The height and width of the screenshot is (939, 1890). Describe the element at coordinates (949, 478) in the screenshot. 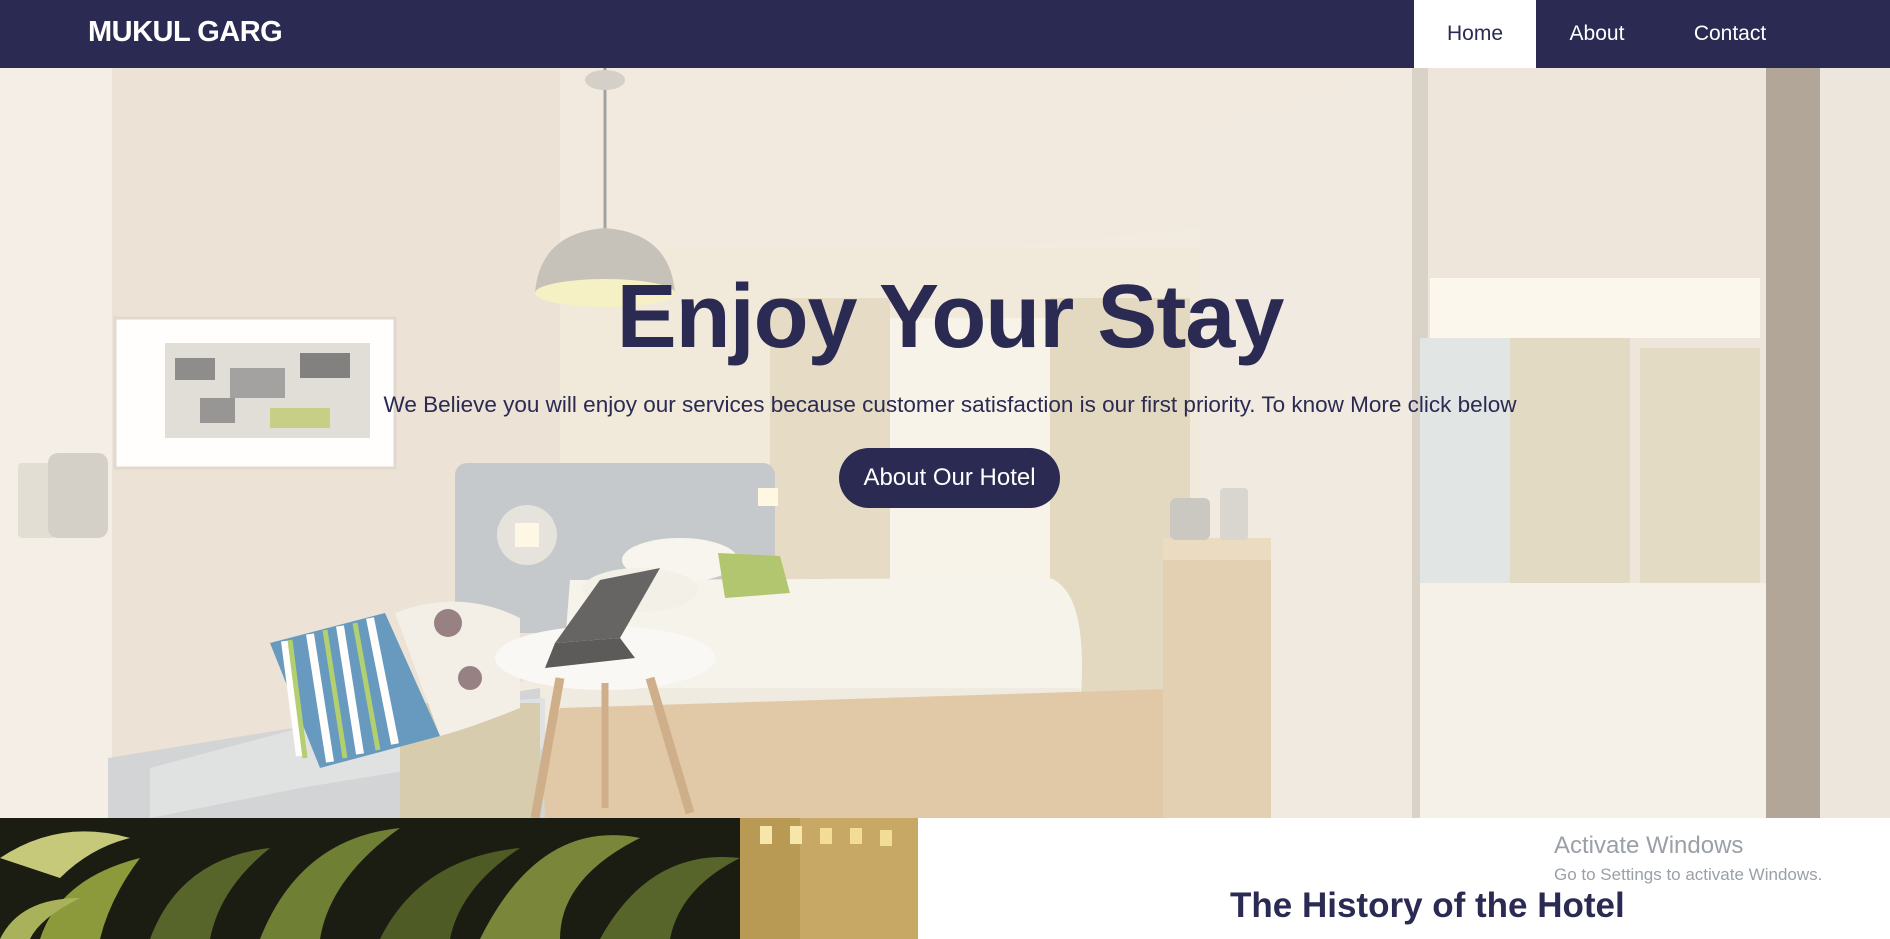

I see `about-our-hotel-button: About Our Hotel` at that location.